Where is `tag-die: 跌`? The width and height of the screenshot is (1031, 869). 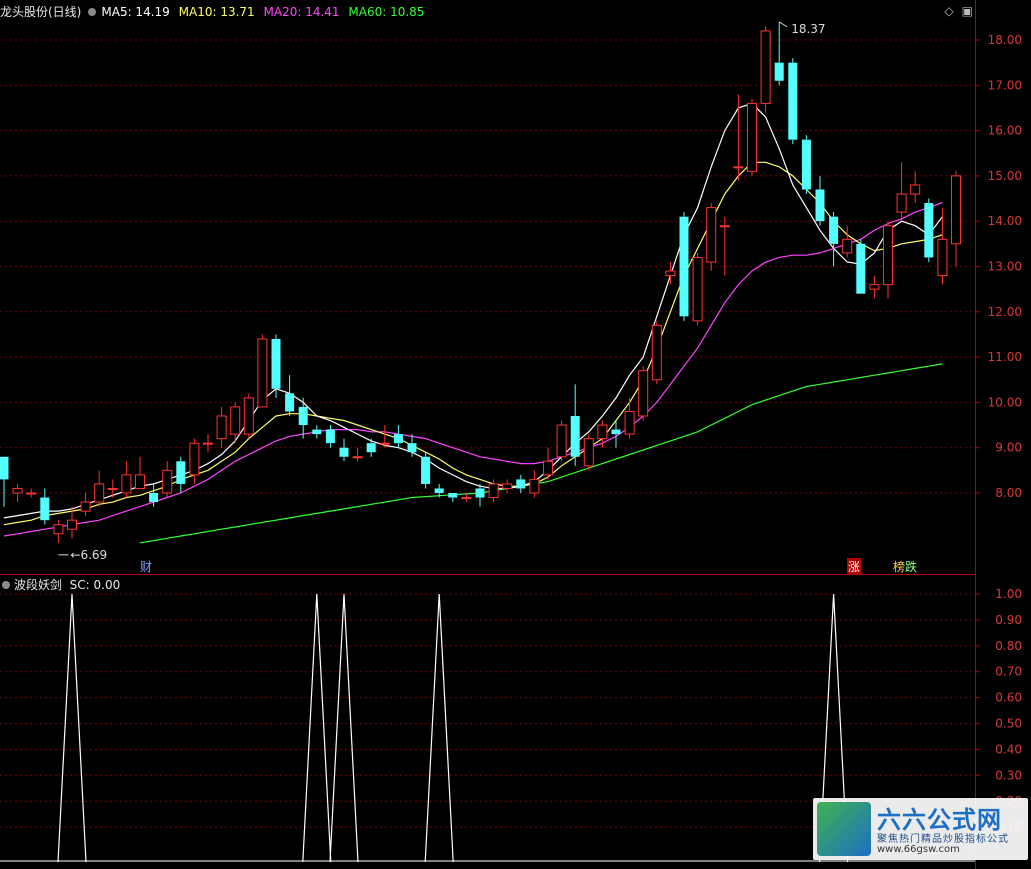
tag-die: 跌 is located at coordinates (911, 566).